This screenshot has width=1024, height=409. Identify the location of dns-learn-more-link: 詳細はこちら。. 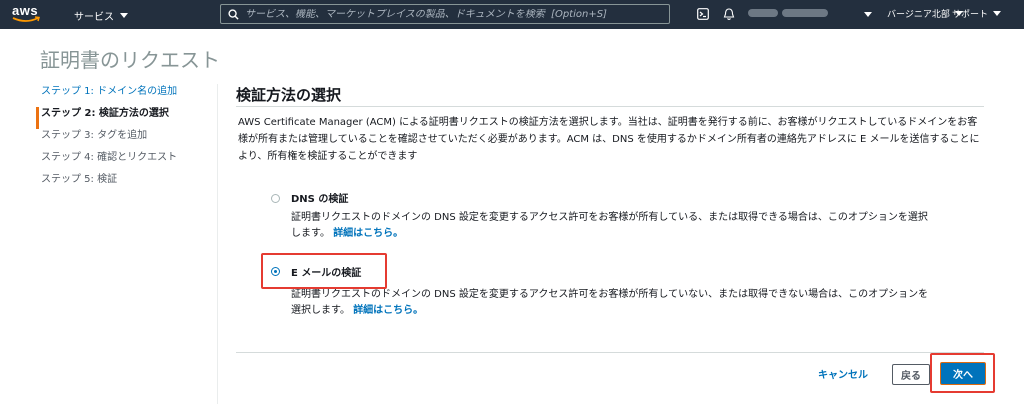
(368, 233).